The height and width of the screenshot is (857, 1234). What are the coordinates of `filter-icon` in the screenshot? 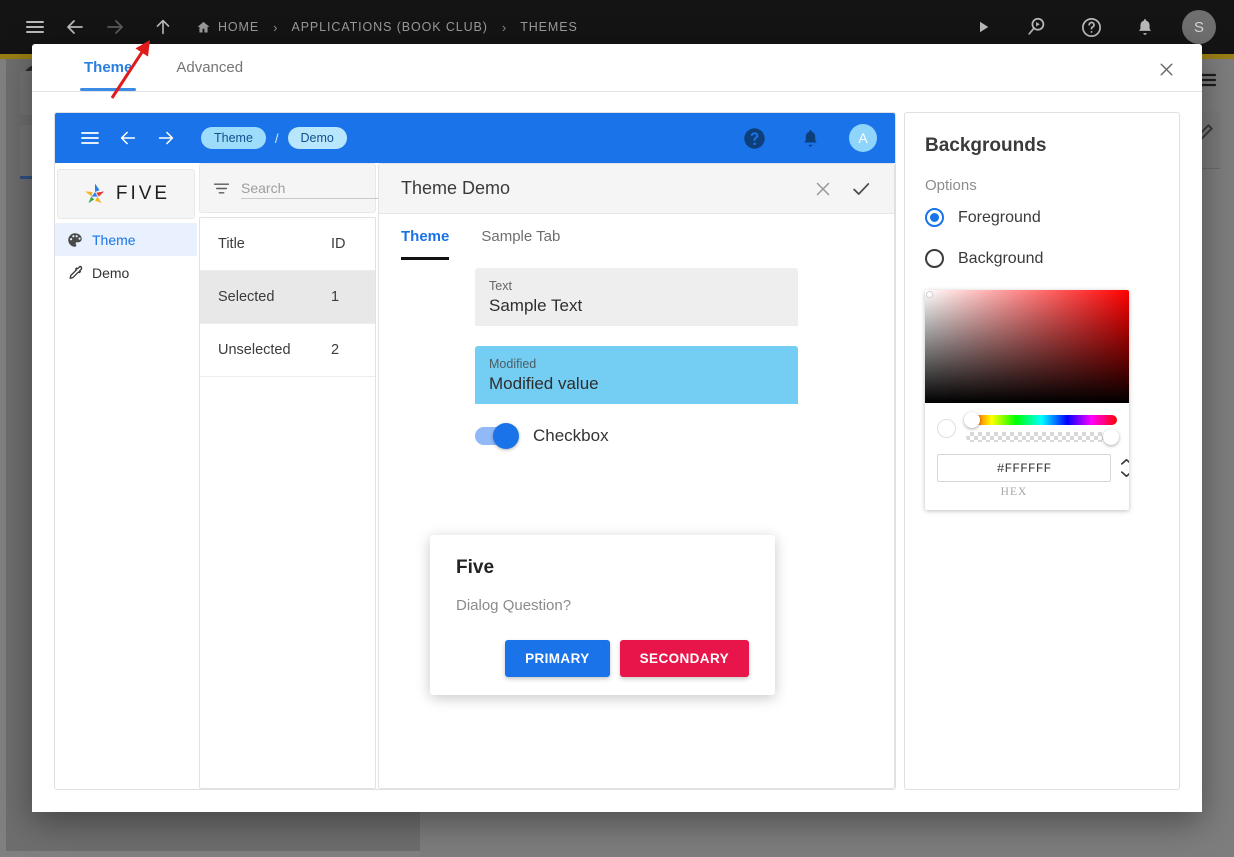 It's located at (221, 188).